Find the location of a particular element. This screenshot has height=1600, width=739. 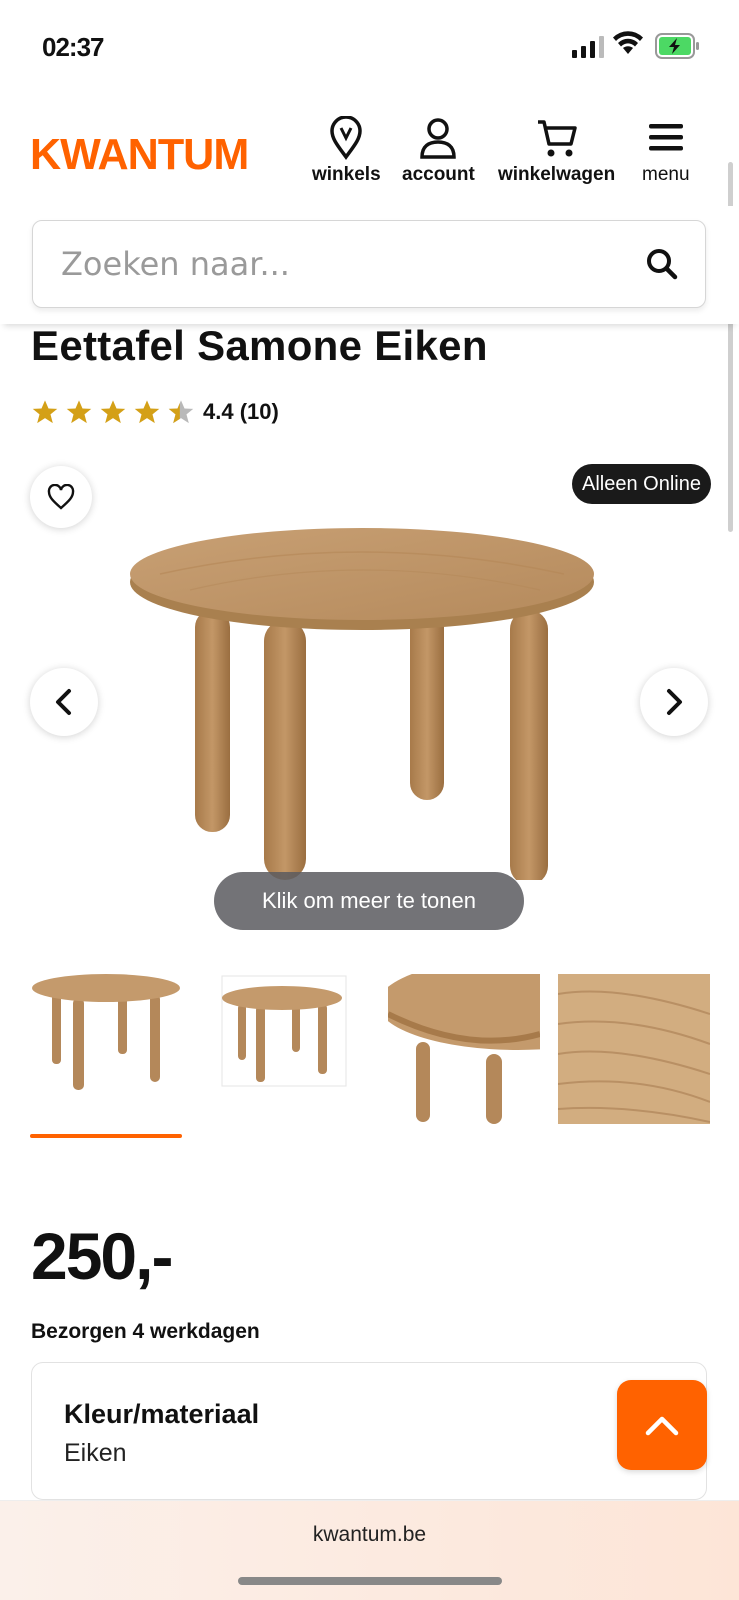

browser-address-bar: kwantum.be is located at coordinates (369, 1550).